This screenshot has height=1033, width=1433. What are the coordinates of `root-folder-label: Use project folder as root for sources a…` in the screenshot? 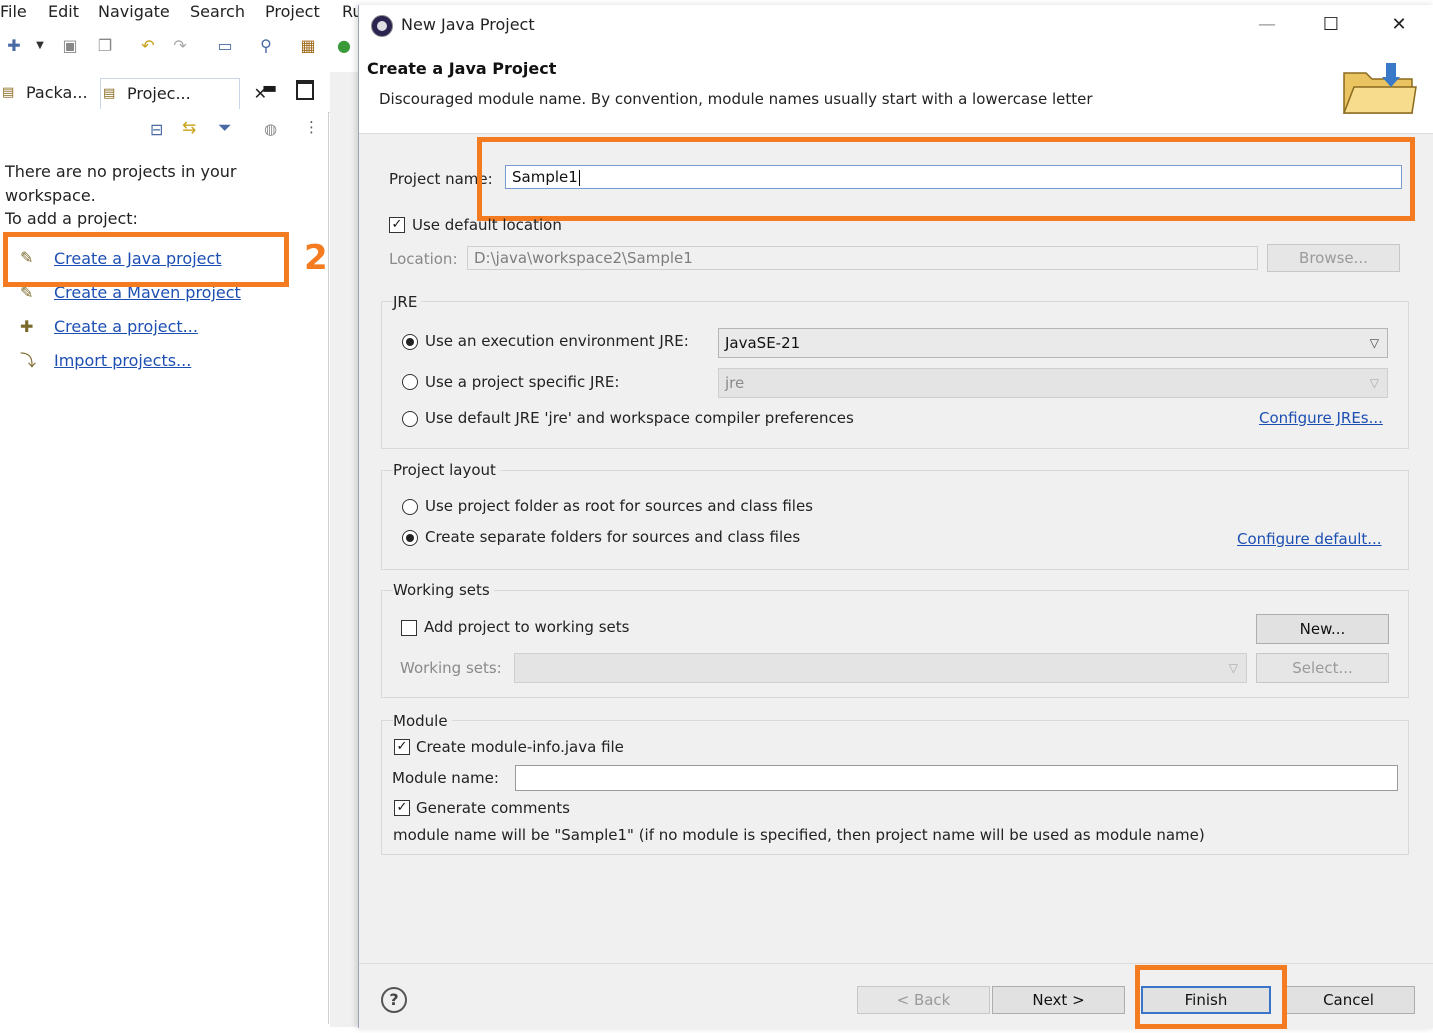 It's located at (619, 506).